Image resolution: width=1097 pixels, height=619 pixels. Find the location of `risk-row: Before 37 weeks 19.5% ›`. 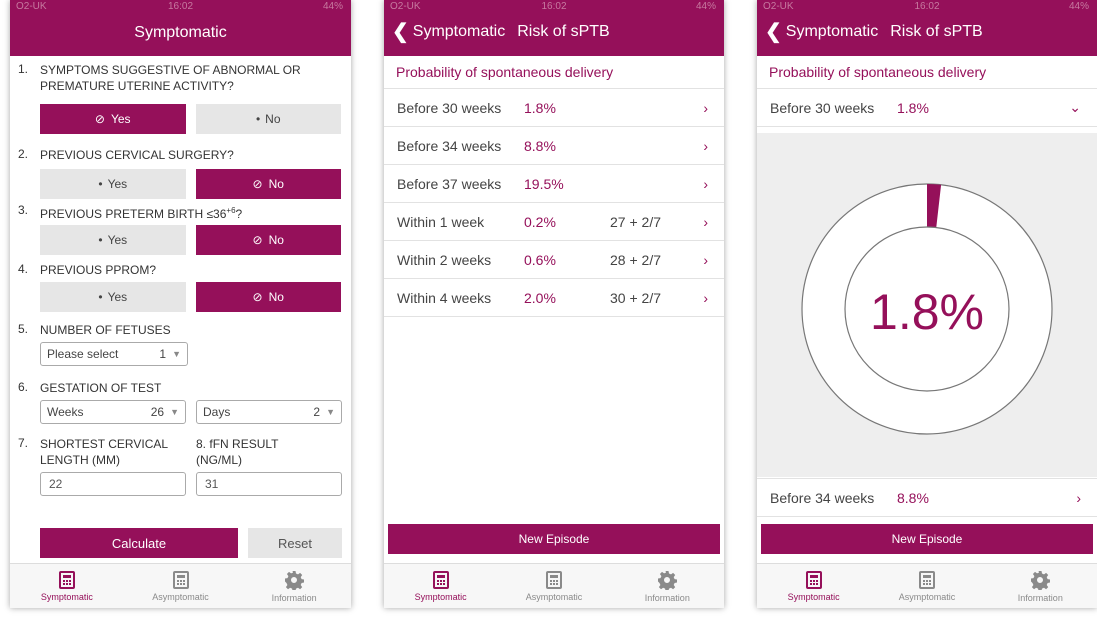

risk-row: Before 37 weeks 19.5% › is located at coordinates (554, 184).